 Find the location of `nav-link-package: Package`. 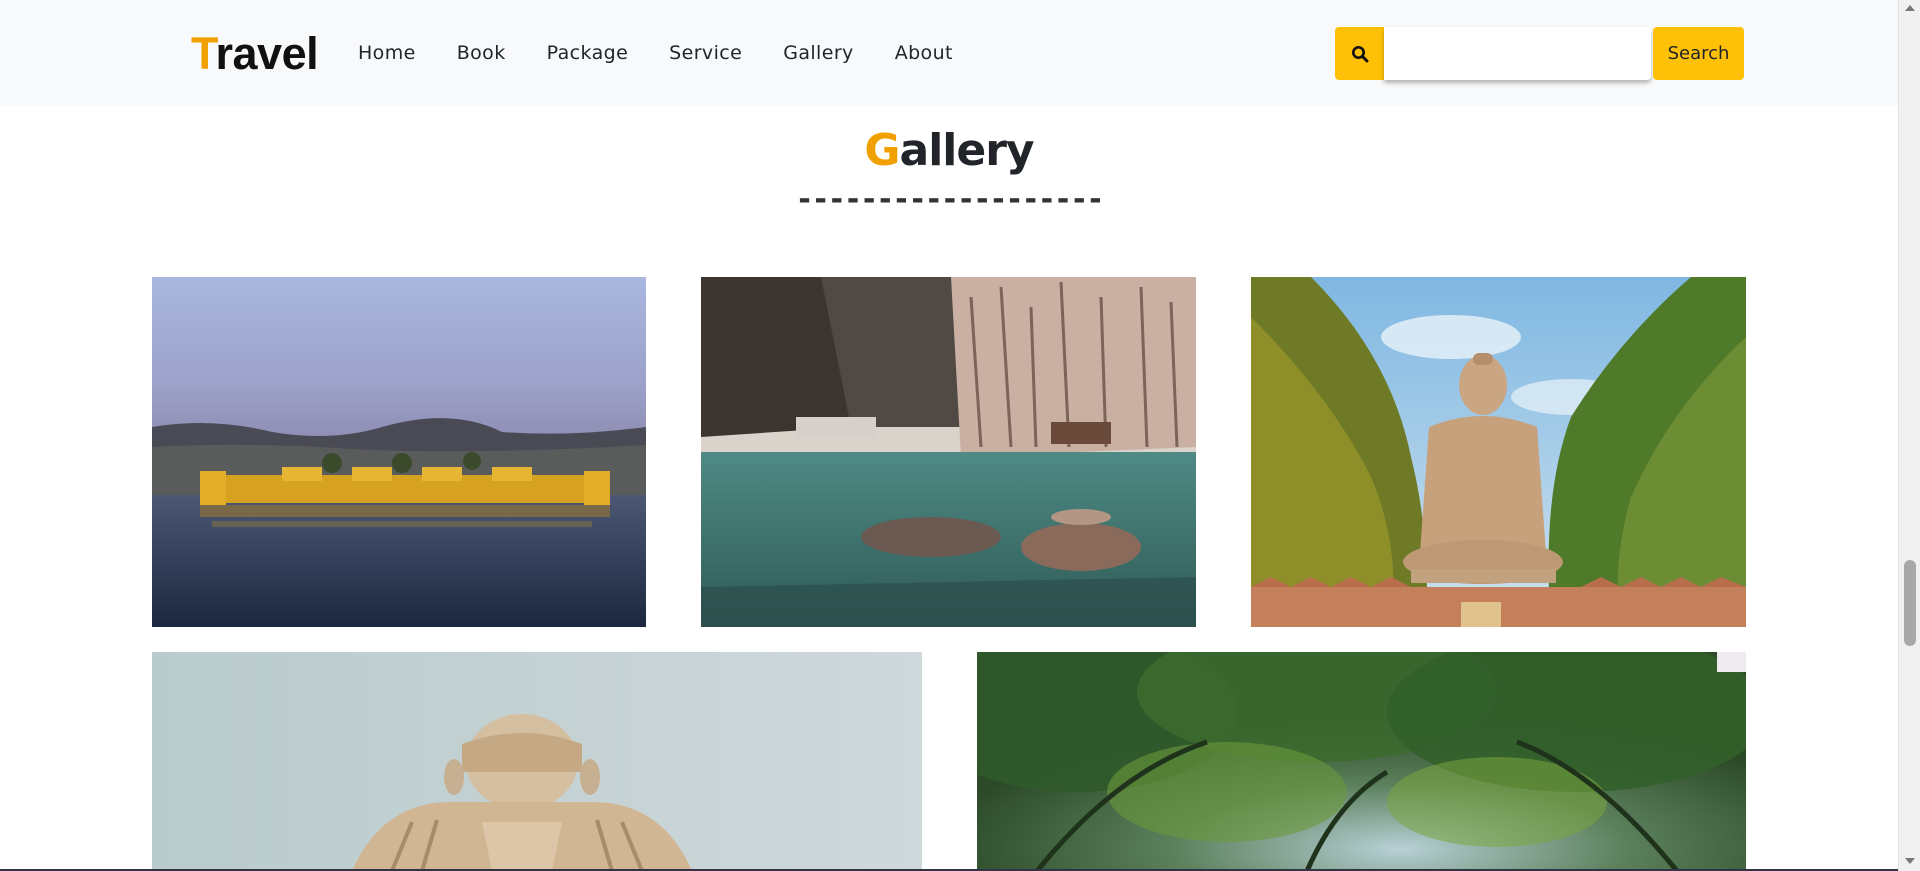

nav-link-package: Package is located at coordinates (588, 53).